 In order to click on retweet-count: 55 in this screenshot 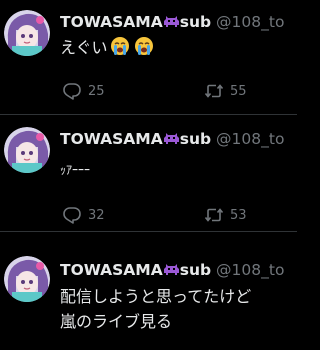, I will do `click(238, 91)`.